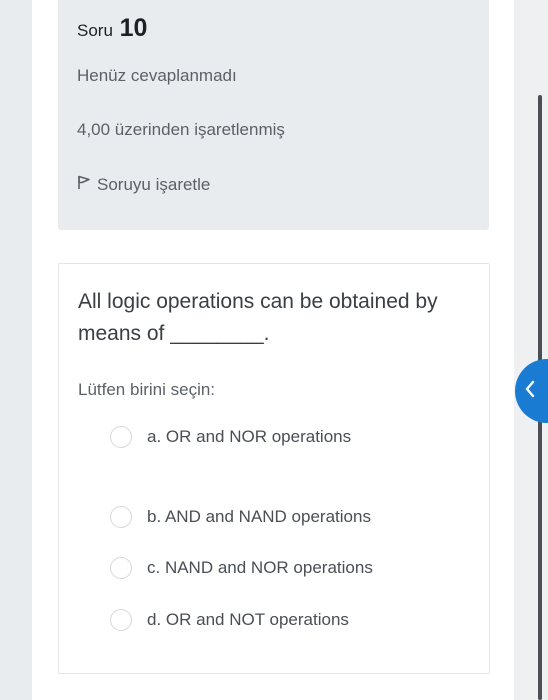 The height and width of the screenshot is (700, 548). I want to click on question-number: 10, so click(133, 28).